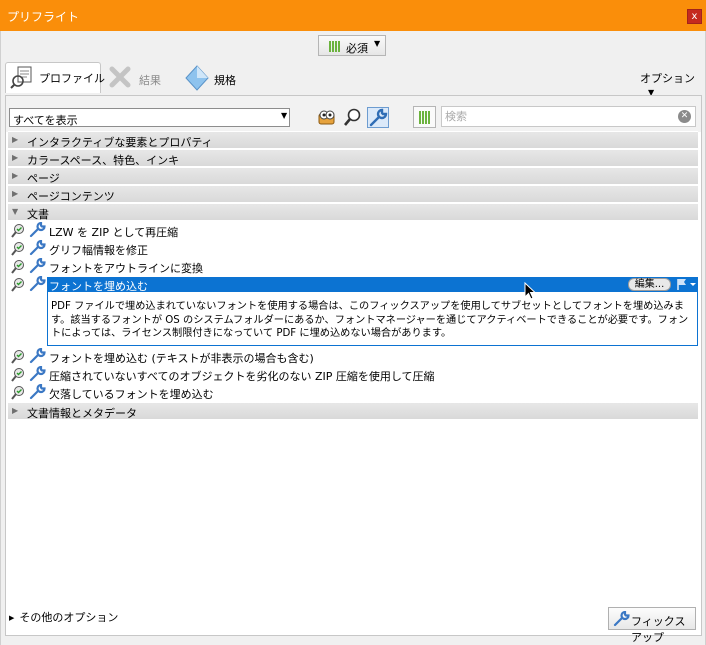  What do you see at coordinates (353, 140) in the screenshot?
I see `category-interactive: ▶ インタラクティブな要素とプロパティ` at bounding box center [353, 140].